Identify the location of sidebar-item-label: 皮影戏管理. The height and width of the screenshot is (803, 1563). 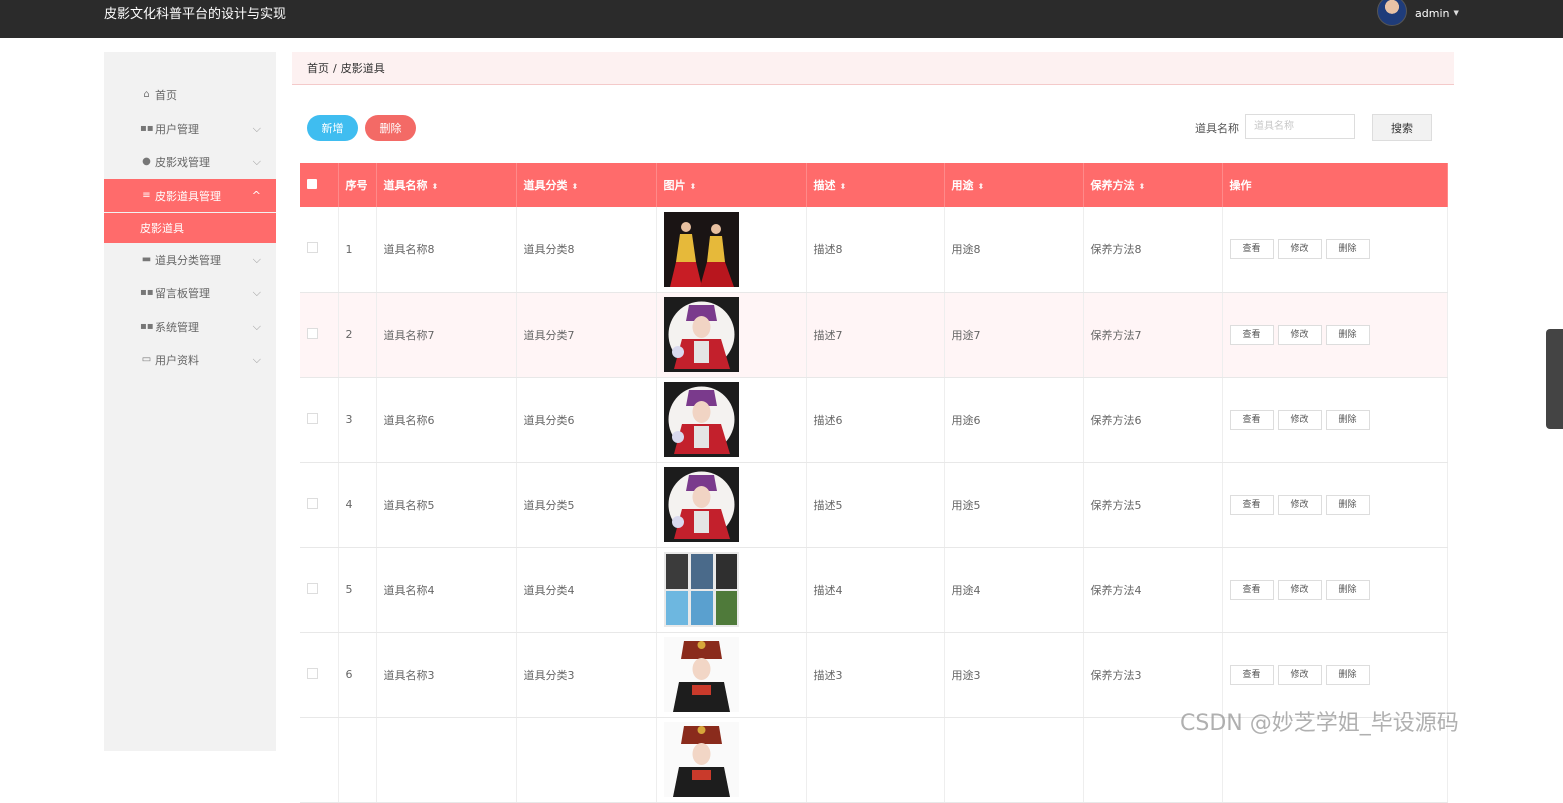
(182, 162).